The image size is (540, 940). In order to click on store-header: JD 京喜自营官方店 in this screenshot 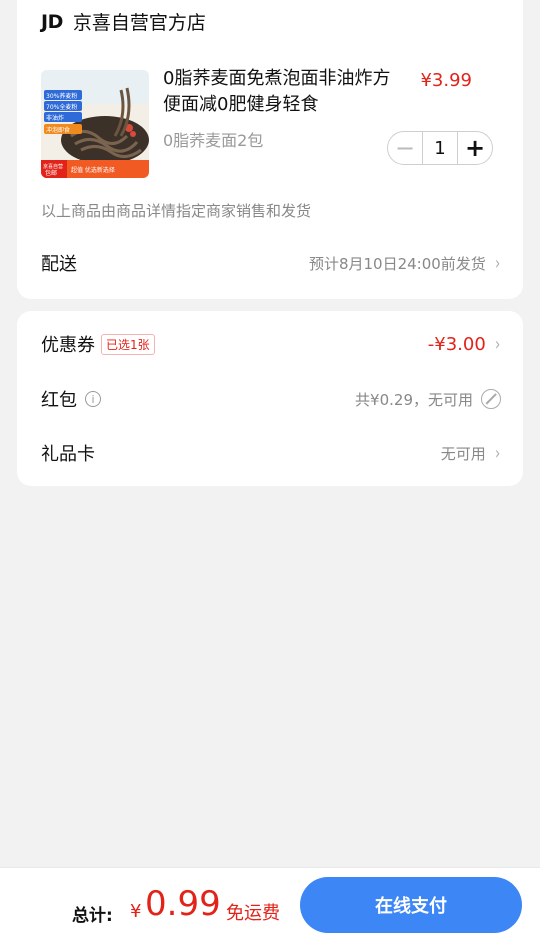, I will do `click(123, 21)`.